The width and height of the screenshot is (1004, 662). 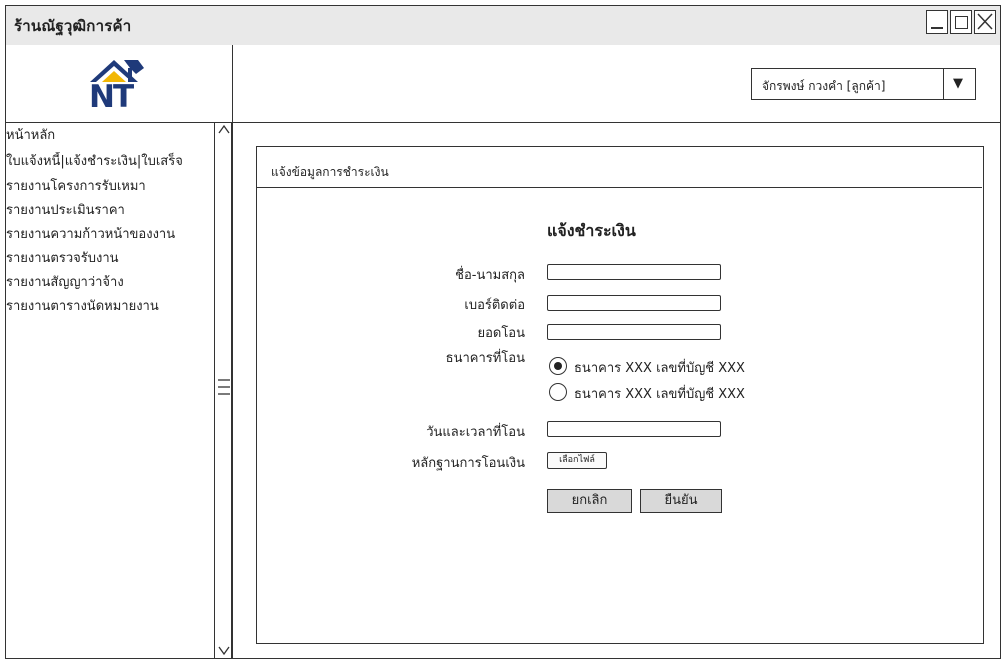 I want to click on cancel-button: ยกเลิก, so click(x=589, y=501).